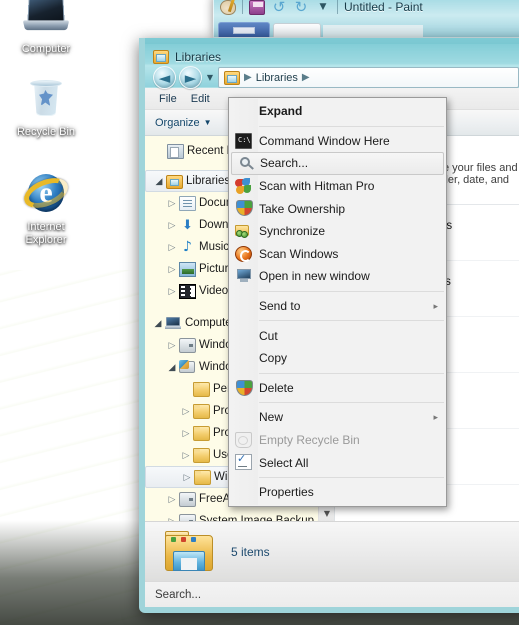 This screenshot has height=625, width=519. I want to click on menu-item-open-in-new-window: Open in new window, so click(337, 276).